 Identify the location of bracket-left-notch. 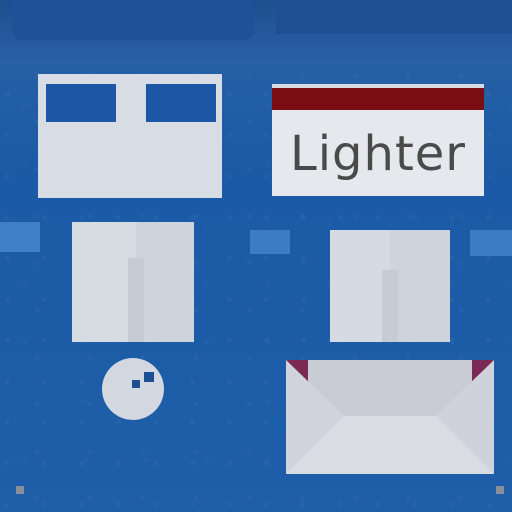
(136, 300).